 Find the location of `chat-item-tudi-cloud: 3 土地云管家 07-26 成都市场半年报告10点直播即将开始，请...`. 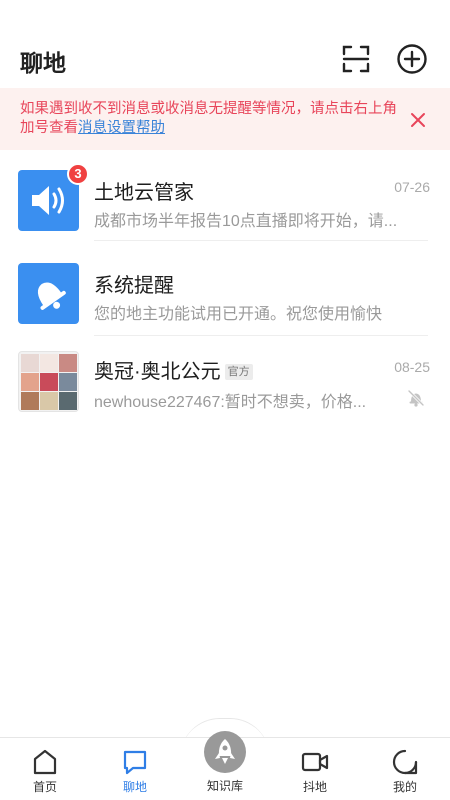

chat-item-tudi-cloud: 3 土地云管家 07-26 成都市场半年报告10点直播即将开始，请... is located at coordinates (225, 195).